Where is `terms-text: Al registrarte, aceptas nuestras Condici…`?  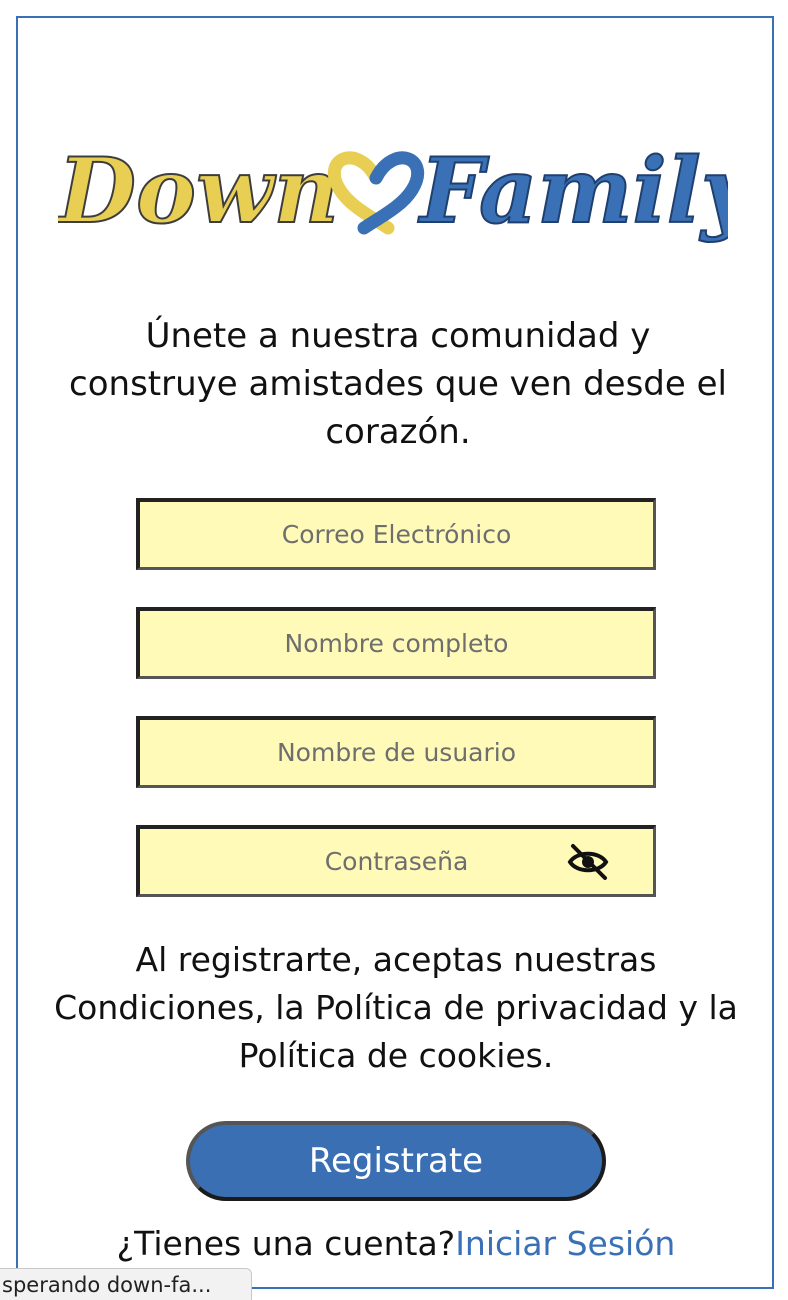 terms-text: Al registrarte, aceptas nuestras Condici… is located at coordinates (396, 1007).